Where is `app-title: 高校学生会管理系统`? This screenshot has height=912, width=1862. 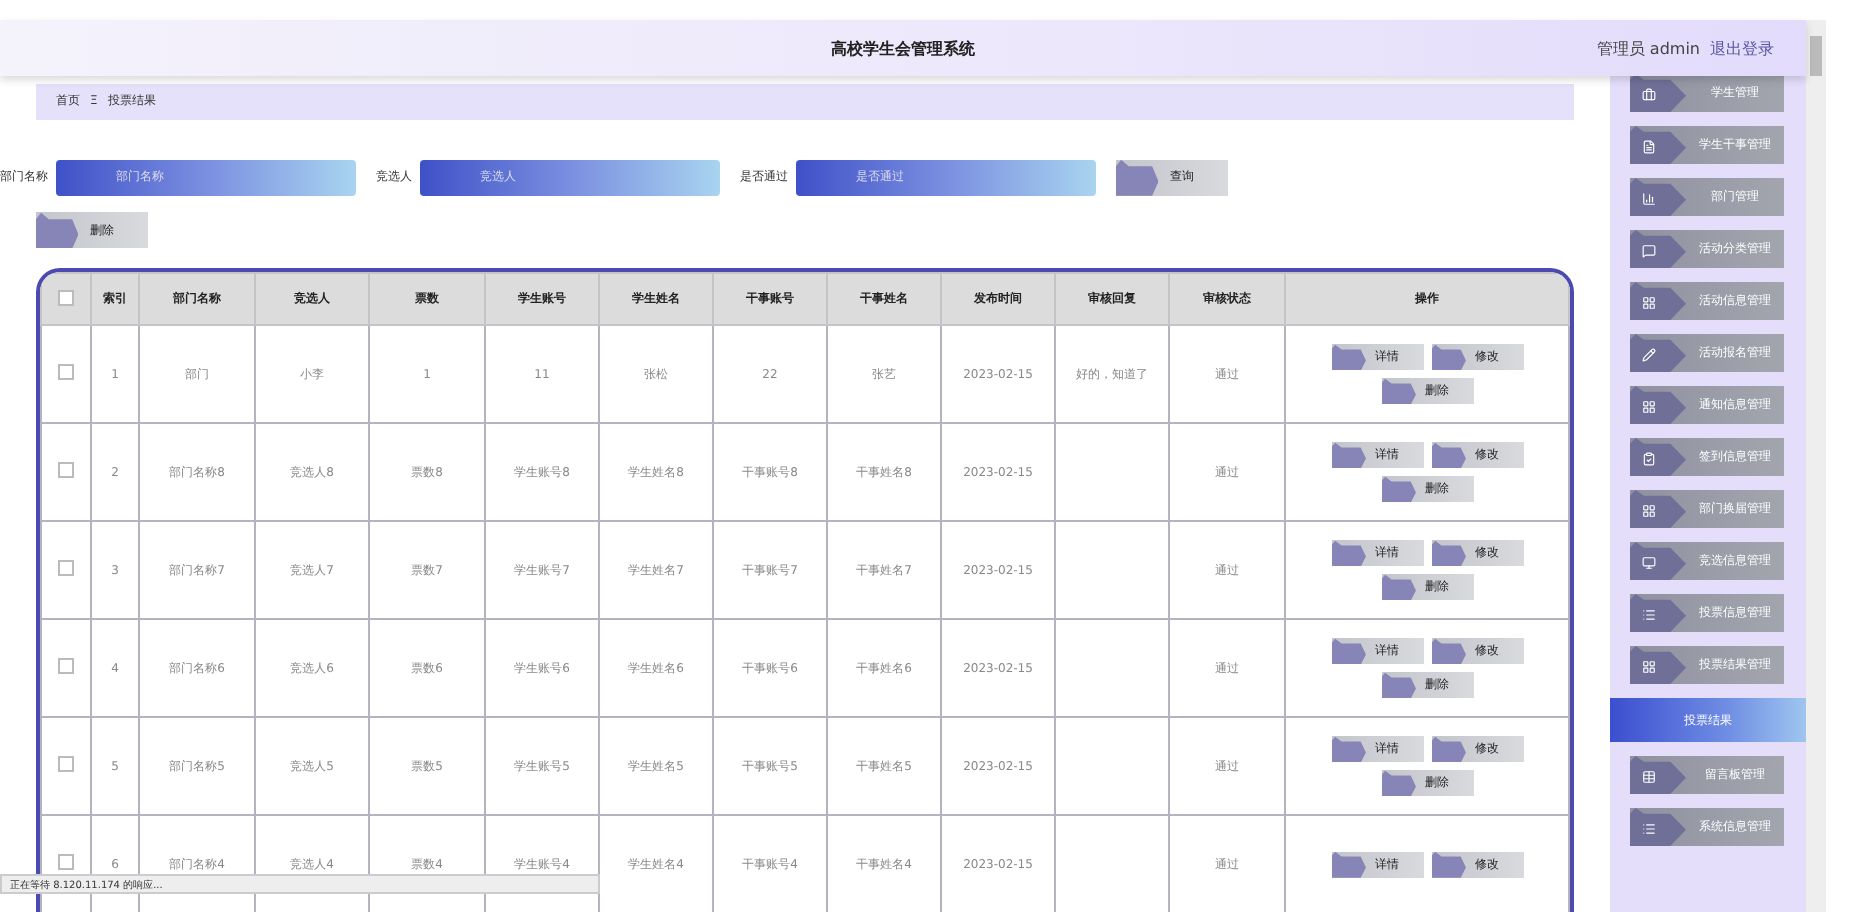
app-title: 高校学生会管理系统 is located at coordinates (903, 48).